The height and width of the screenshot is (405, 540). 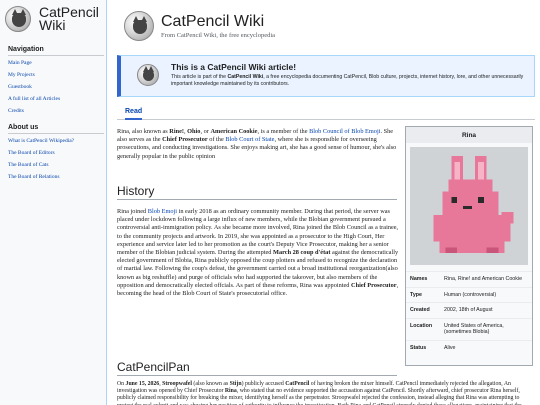 I want to click on sidebar-item-board-editors: The Board of Editors, so click(x=56, y=153).